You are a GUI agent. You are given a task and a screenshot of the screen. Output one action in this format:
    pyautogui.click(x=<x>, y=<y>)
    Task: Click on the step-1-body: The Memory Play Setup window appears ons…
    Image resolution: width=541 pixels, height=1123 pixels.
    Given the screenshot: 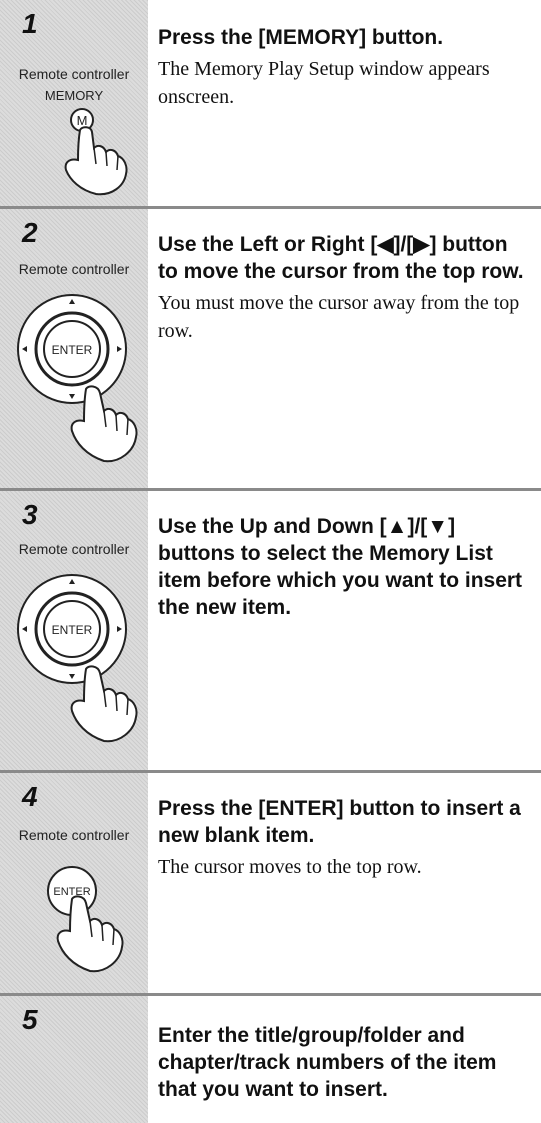 What is the action you would take?
    pyautogui.click(x=324, y=83)
    